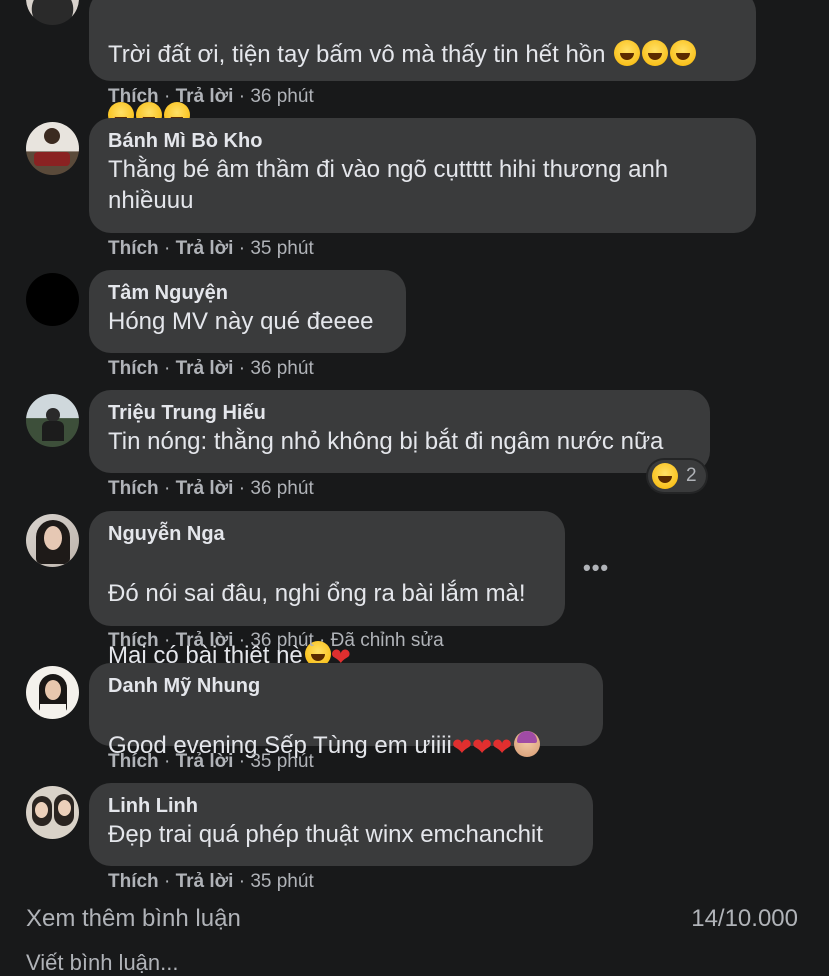 Image resolution: width=829 pixels, height=976 pixels. What do you see at coordinates (665, 476) in the screenshot?
I see `laughing-reaction-icon` at bounding box center [665, 476].